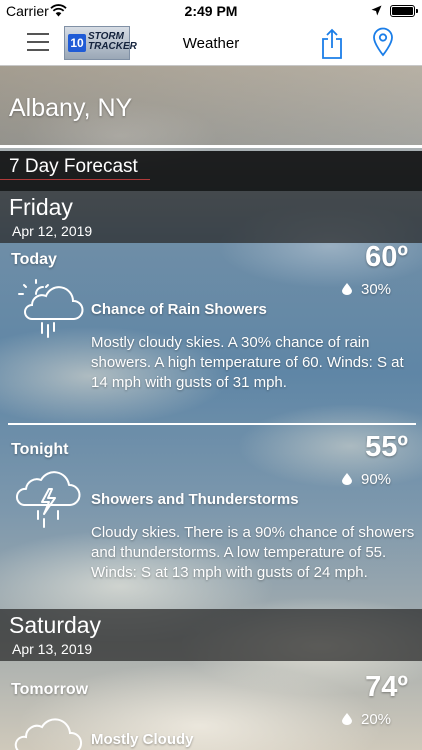 This screenshot has width=422, height=750. I want to click on period-name: Tonight, so click(40, 449).